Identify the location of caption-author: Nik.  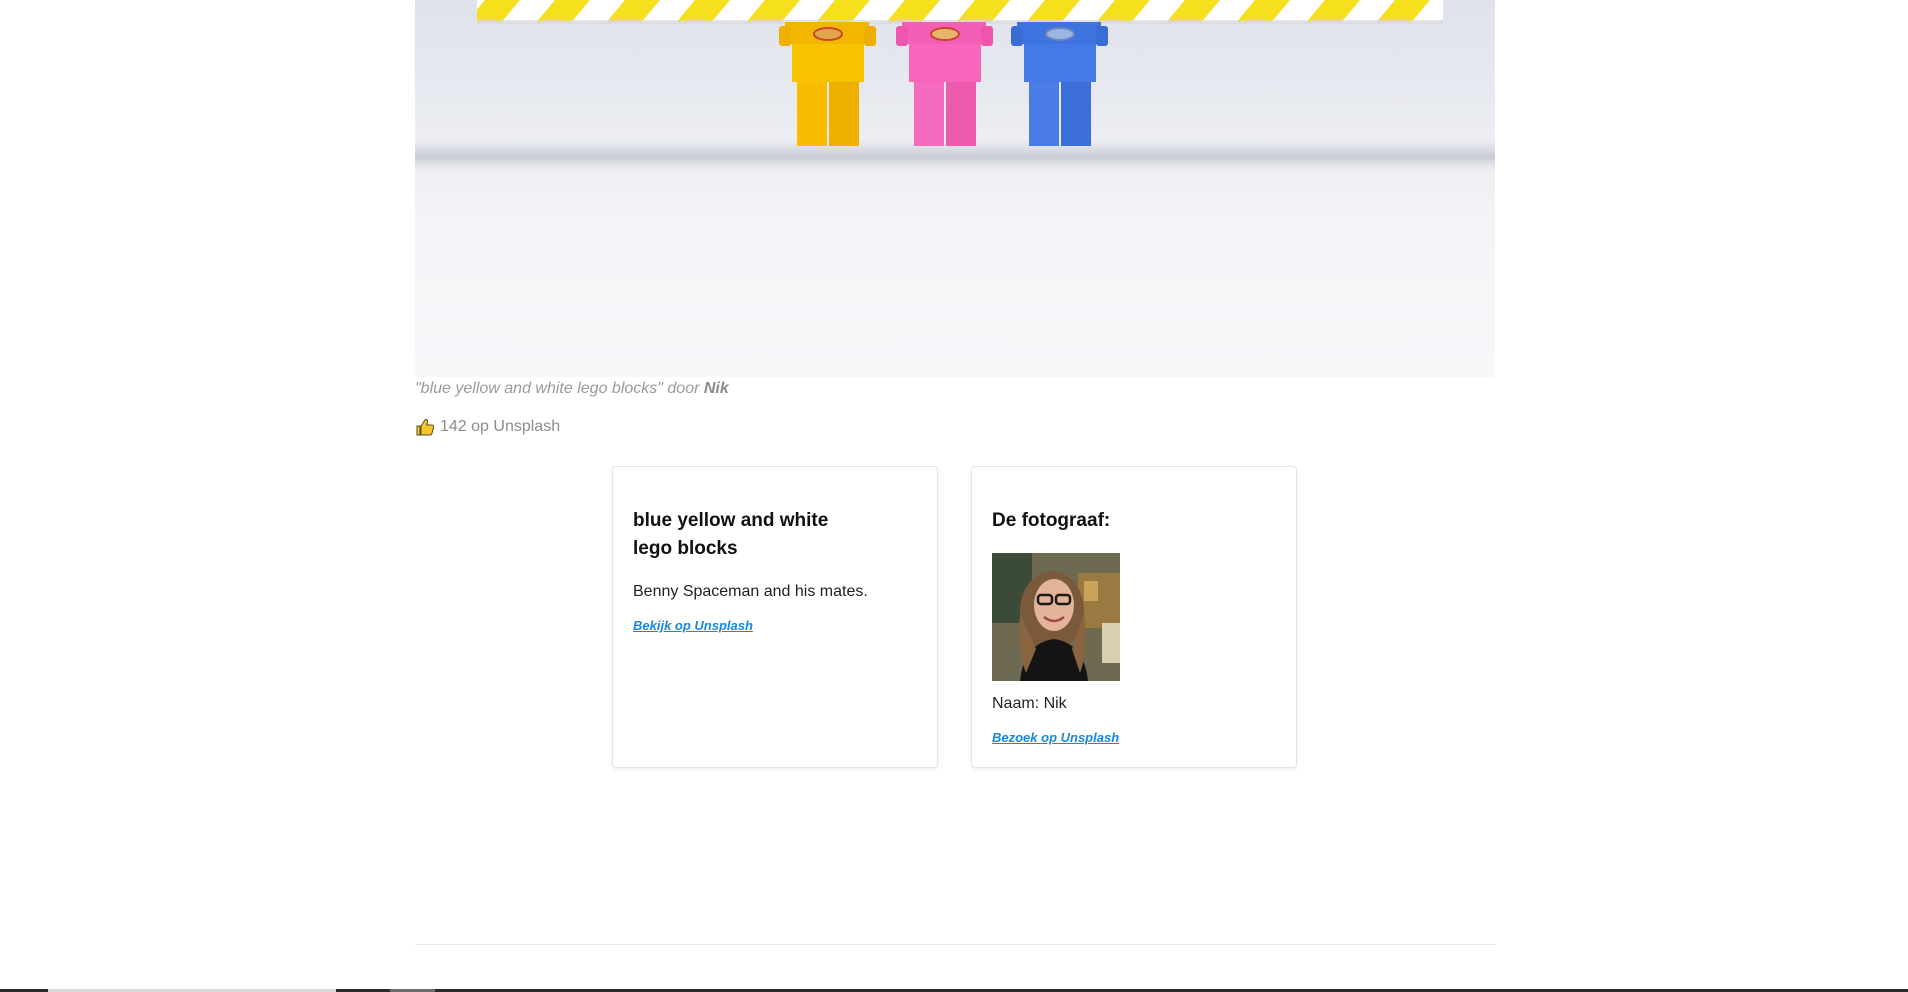
(716, 388).